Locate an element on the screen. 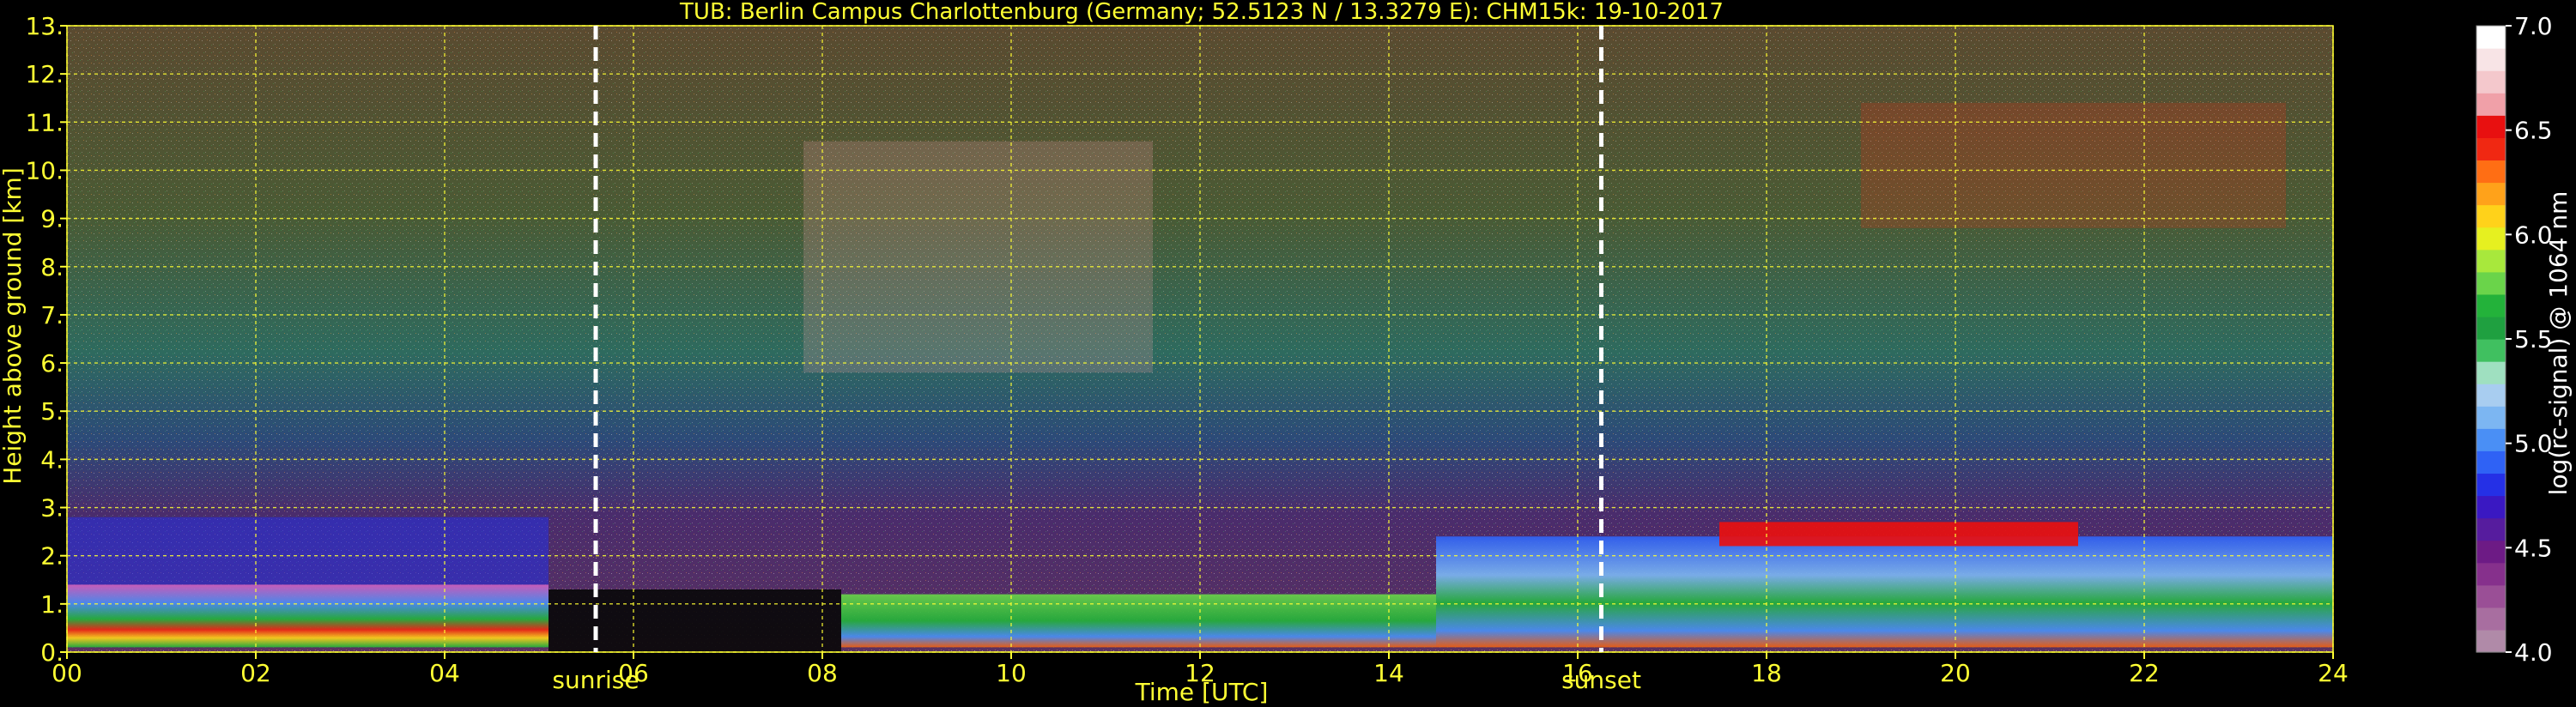 The height and width of the screenshot is (707, 2576). y-tick-label: 9. is located at coordinates (52, 219).